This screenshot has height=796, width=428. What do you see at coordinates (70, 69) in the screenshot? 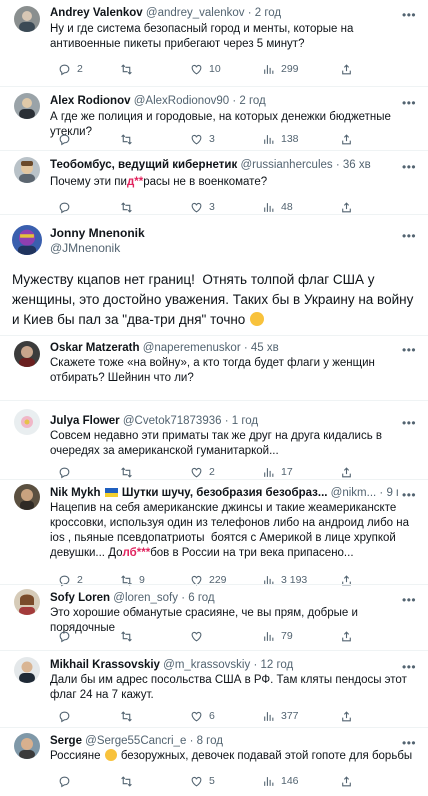
I see `reply-button: 2` at bounding box center [70, 69].